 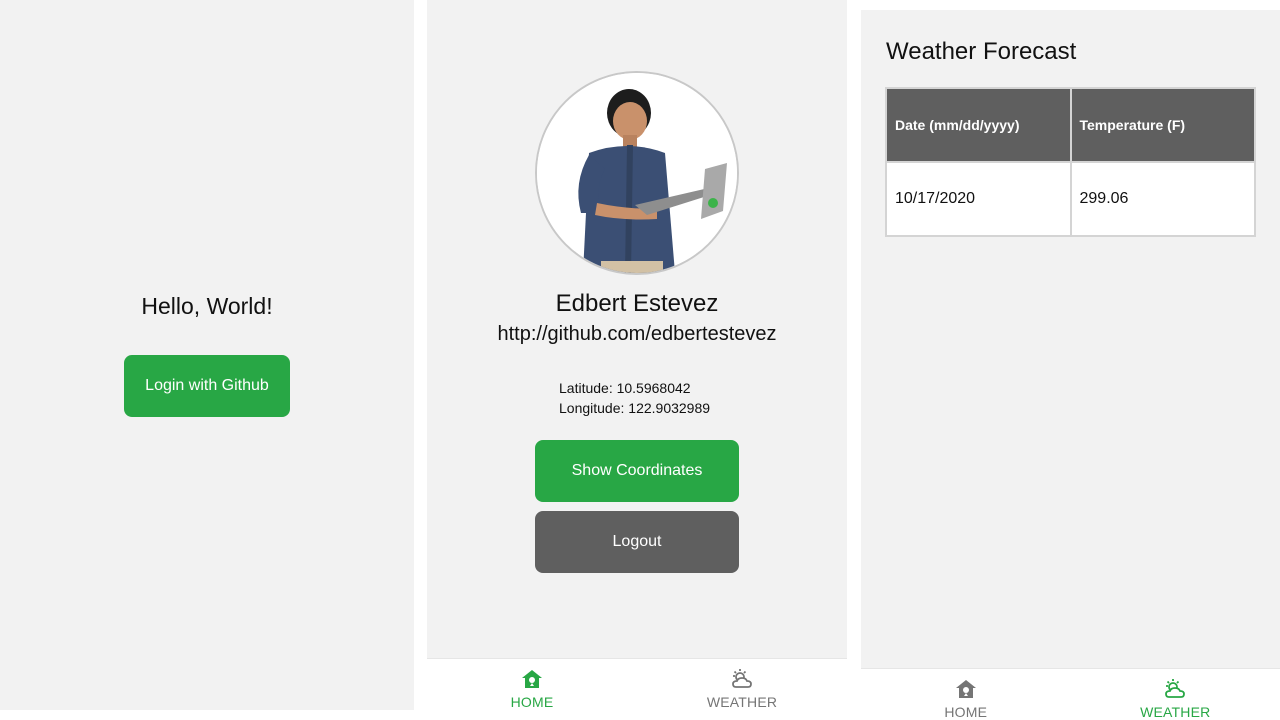 I want to click on avatar, so click(x=637, y=173).